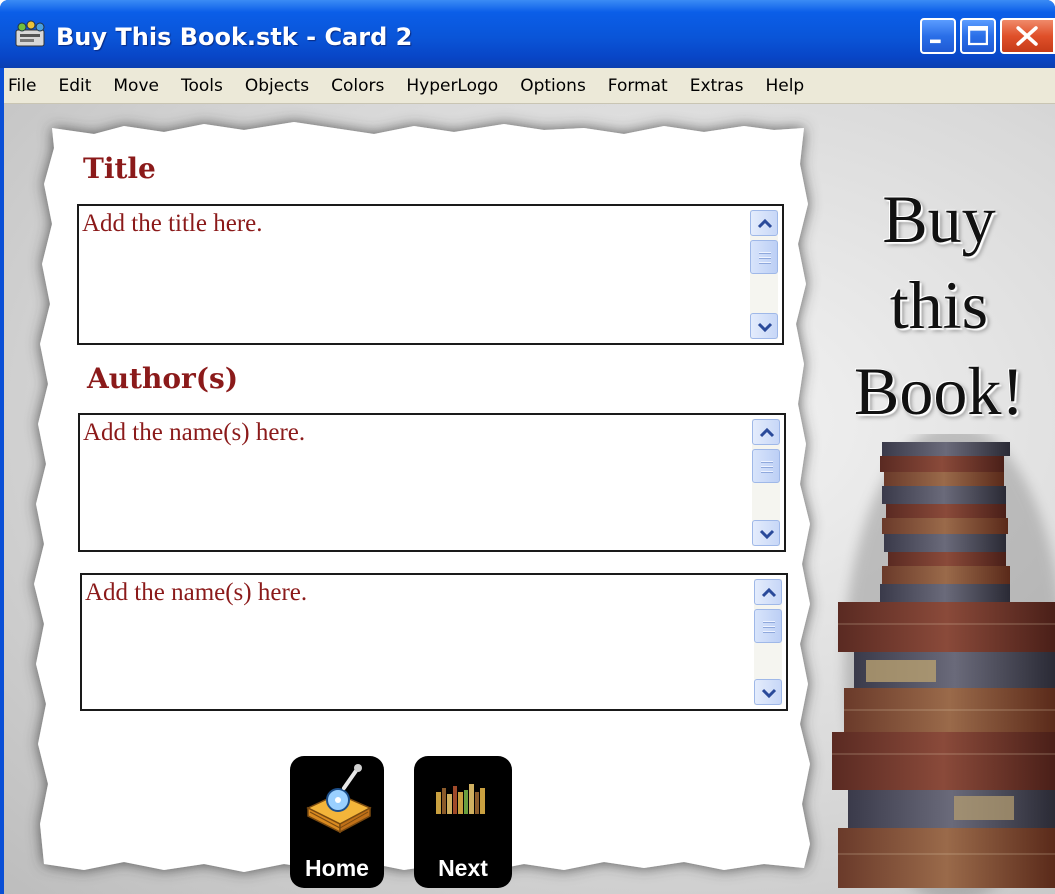 This screenshot has width=1055, height=894. Describe the element at coordinates (163, 378) in the screenshot. I see `author-label: Author(s)` at that location.